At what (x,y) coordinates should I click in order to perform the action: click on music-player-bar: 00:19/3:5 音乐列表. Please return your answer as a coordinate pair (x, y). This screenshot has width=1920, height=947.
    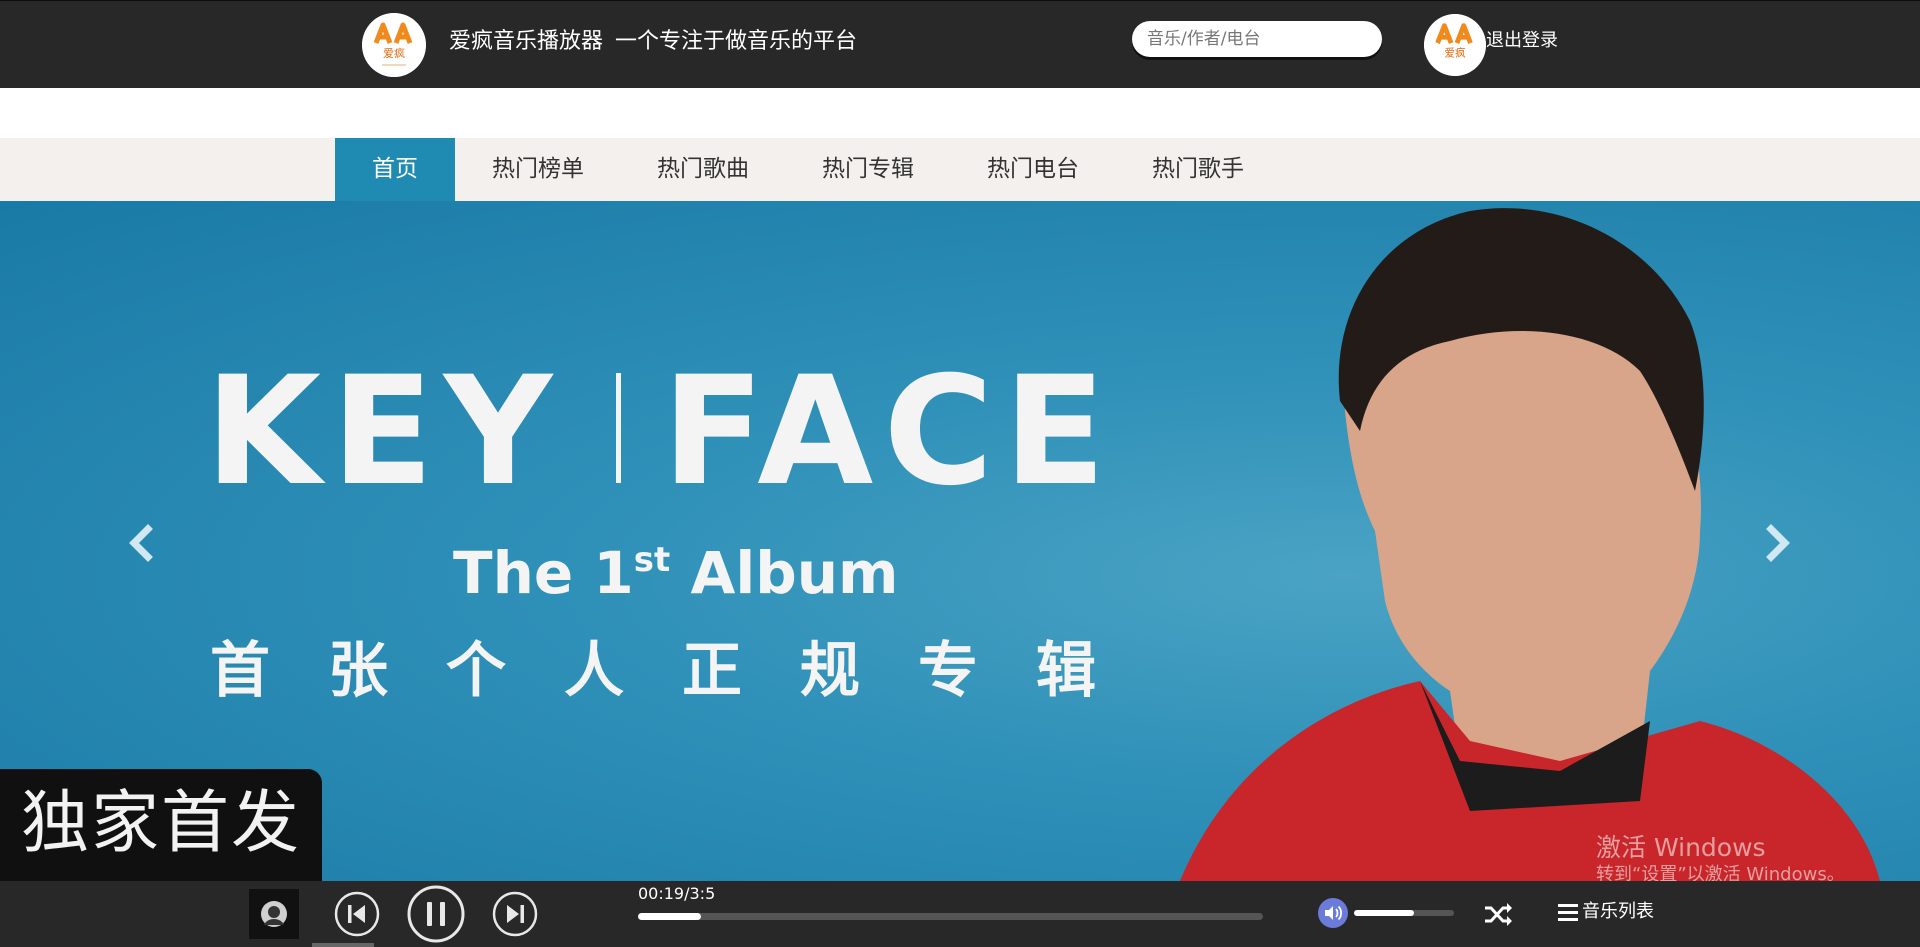
    Looking at the image, I should click on (960, 914).